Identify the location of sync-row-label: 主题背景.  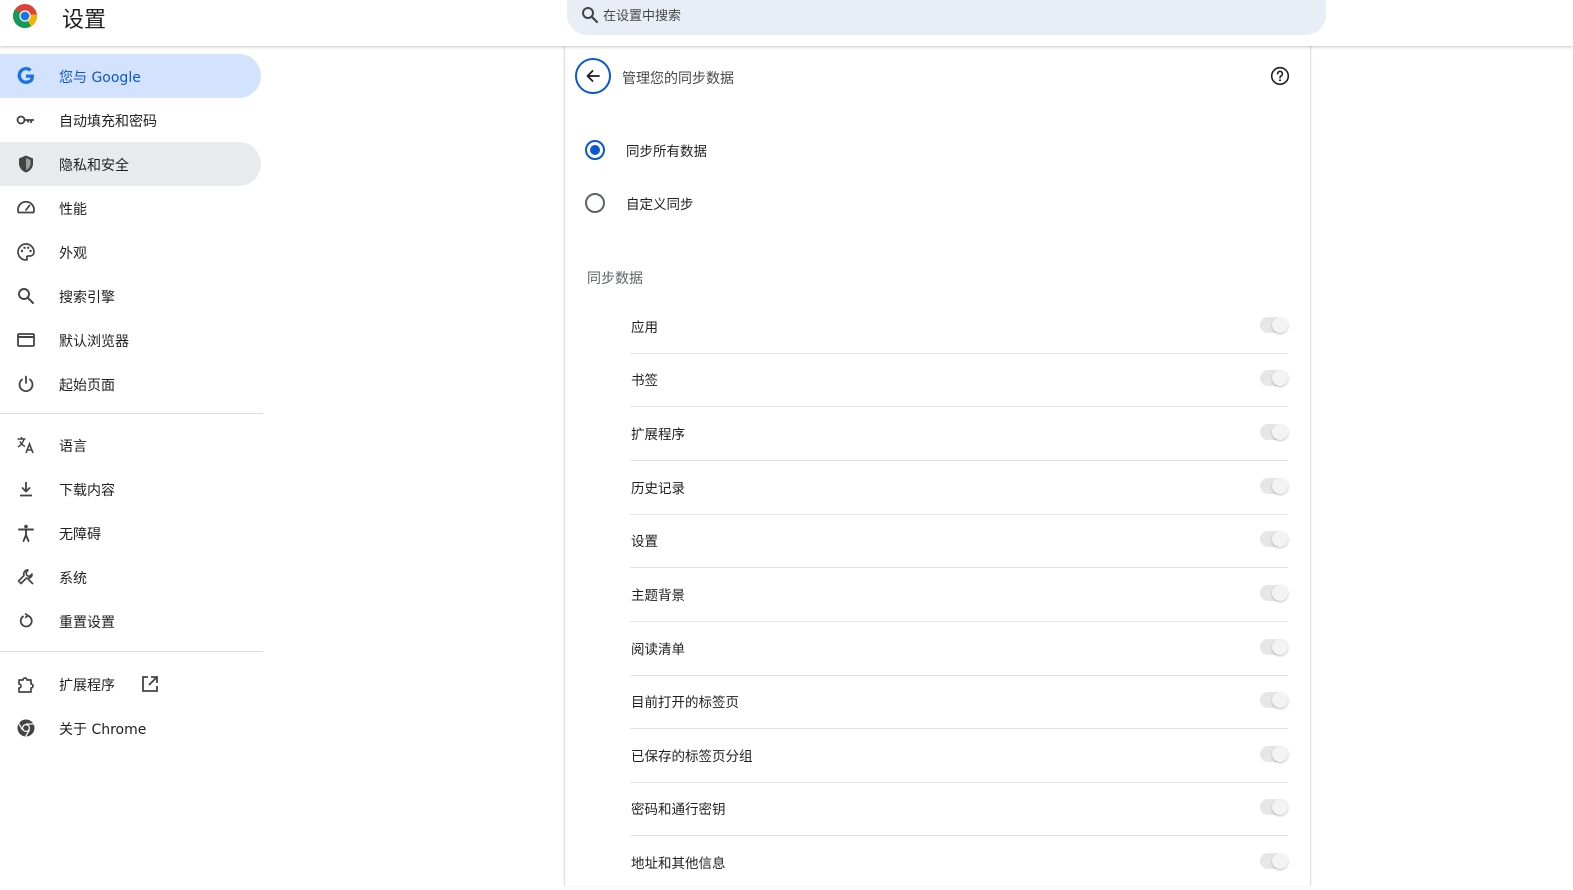
(658, 596).